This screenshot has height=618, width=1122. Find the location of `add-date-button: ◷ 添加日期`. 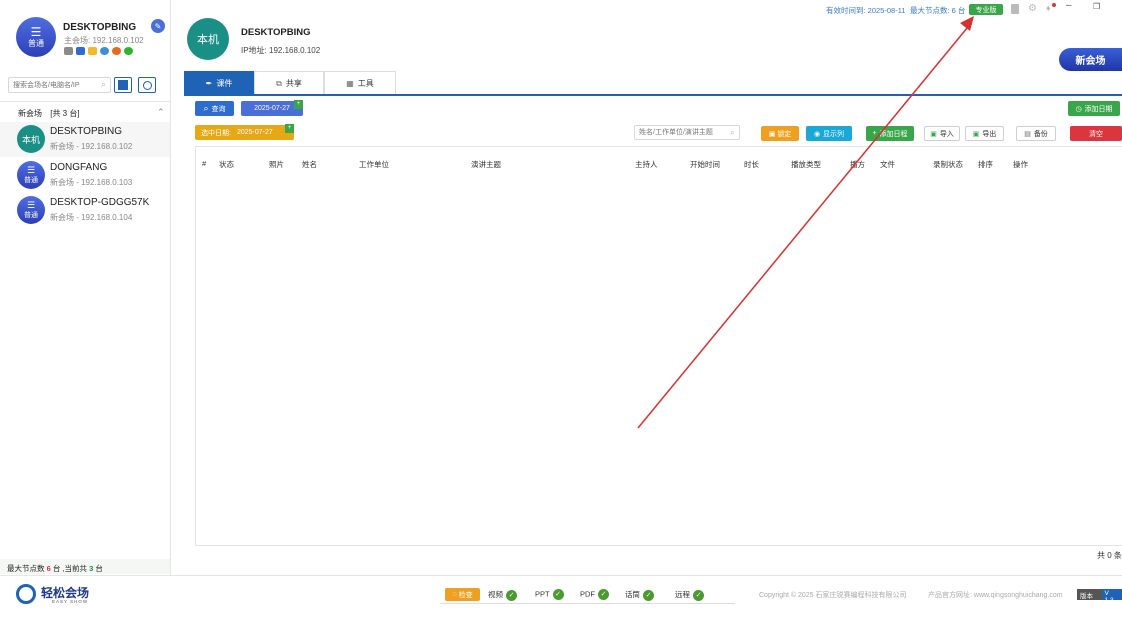

add-date-button: ◷ 添加日期 is located at coordinates (1094, 108).